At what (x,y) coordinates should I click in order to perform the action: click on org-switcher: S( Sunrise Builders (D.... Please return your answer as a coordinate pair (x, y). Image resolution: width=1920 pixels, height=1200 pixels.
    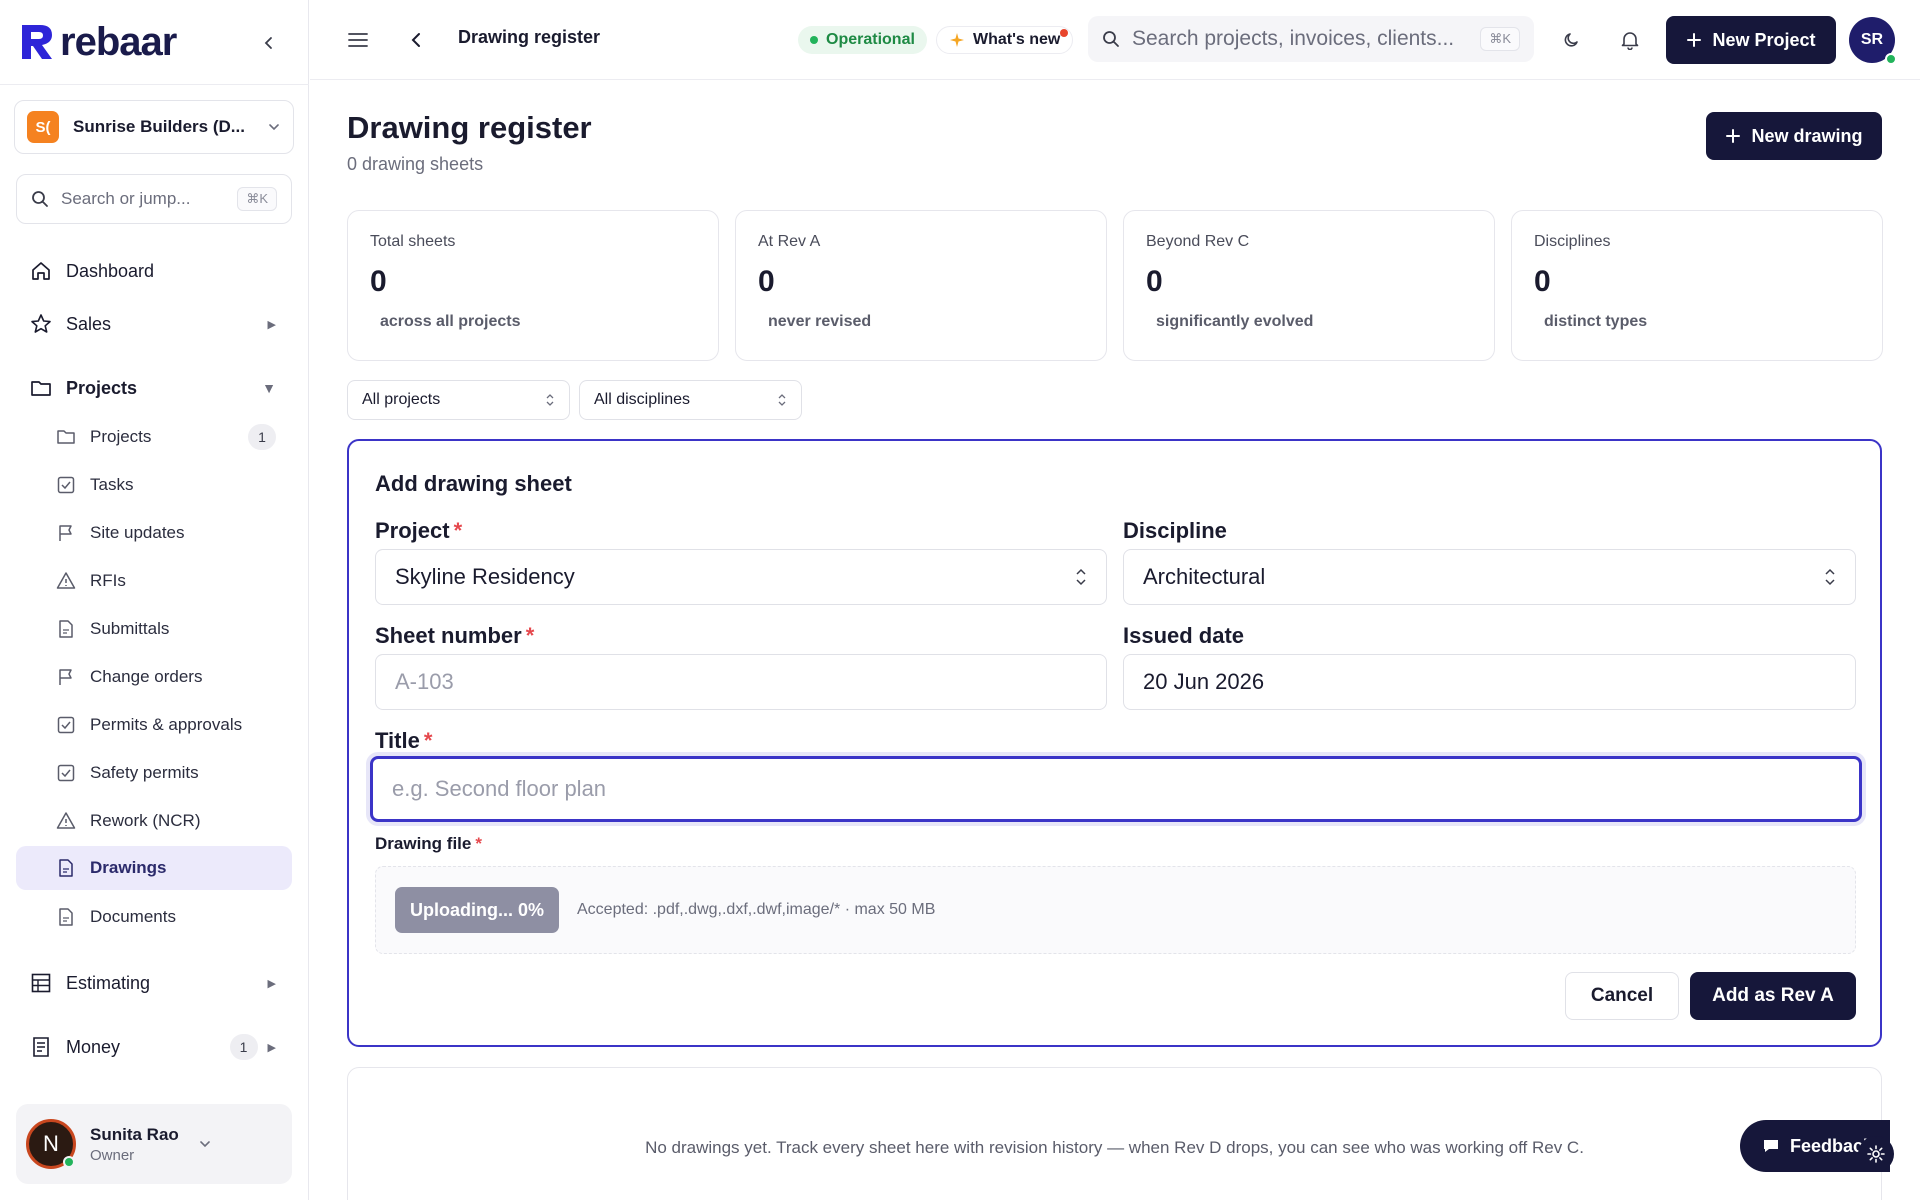
    Looking at the image, I should click on (154, 127).